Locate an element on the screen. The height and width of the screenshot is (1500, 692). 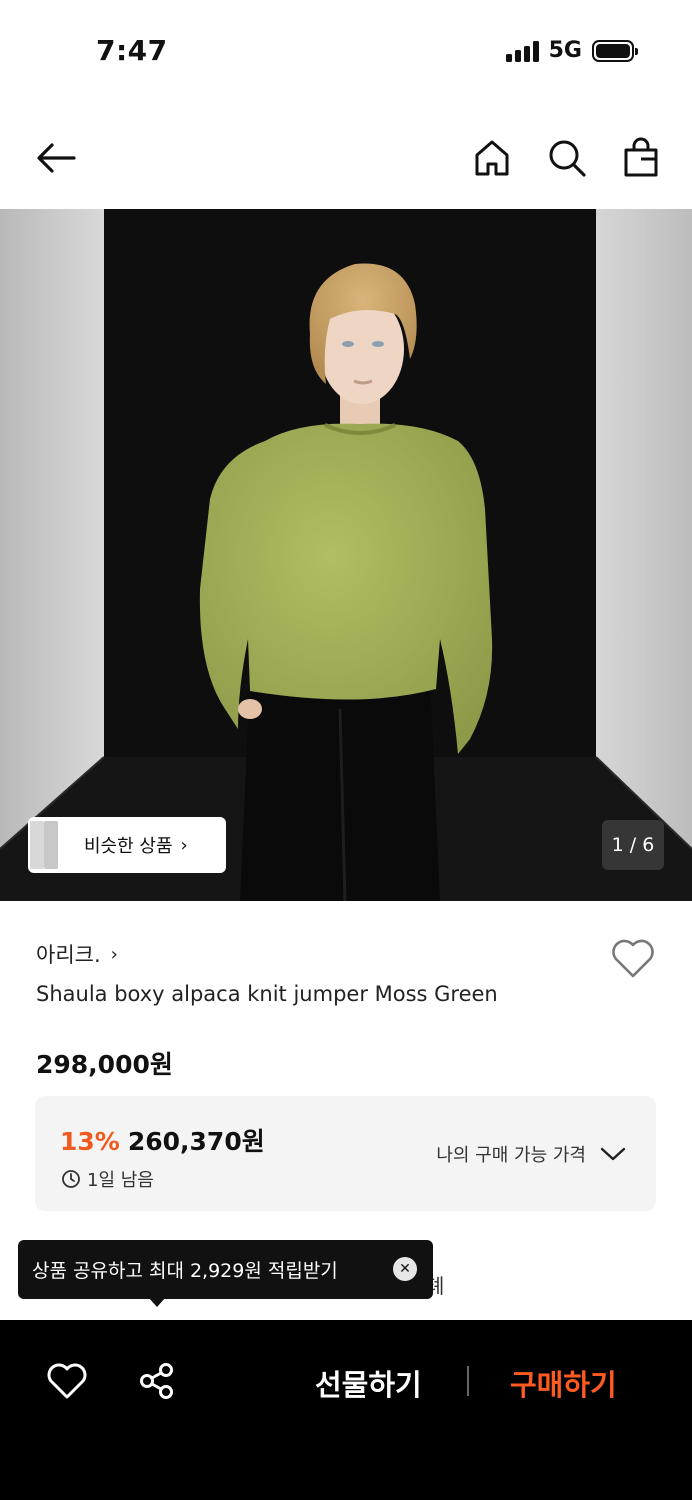
home-icon is located at coordinates (492, 158).